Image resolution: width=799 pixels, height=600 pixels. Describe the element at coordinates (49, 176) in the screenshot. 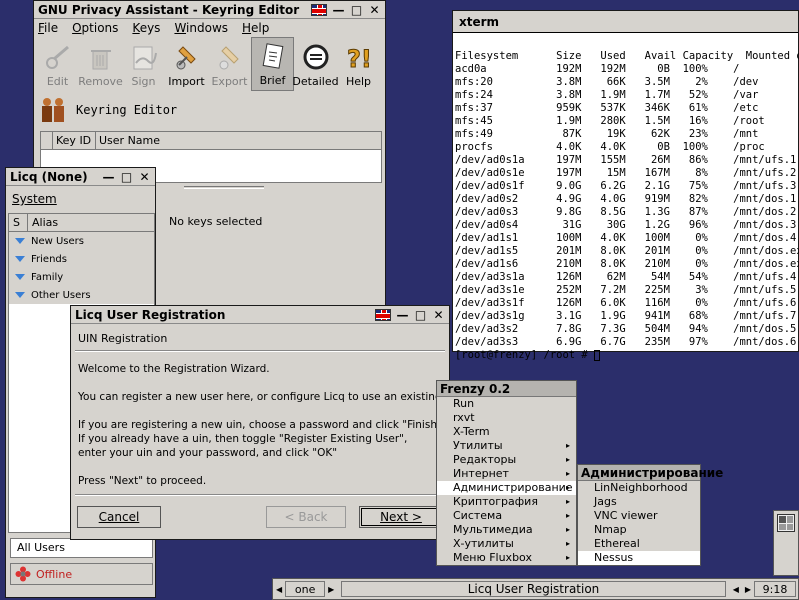

I see `licq-title: Licq (None)` at that location.